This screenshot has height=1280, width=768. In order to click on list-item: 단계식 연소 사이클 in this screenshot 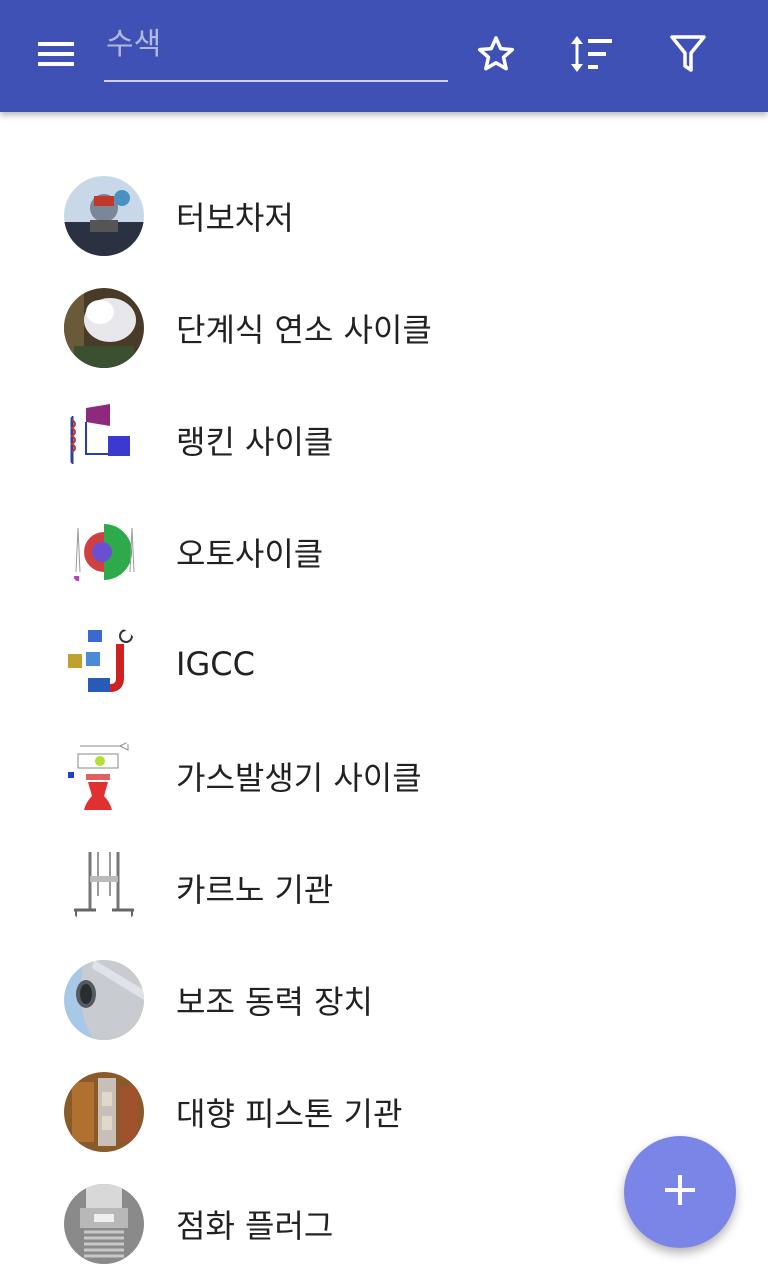, I will do `click(384, 328)`.